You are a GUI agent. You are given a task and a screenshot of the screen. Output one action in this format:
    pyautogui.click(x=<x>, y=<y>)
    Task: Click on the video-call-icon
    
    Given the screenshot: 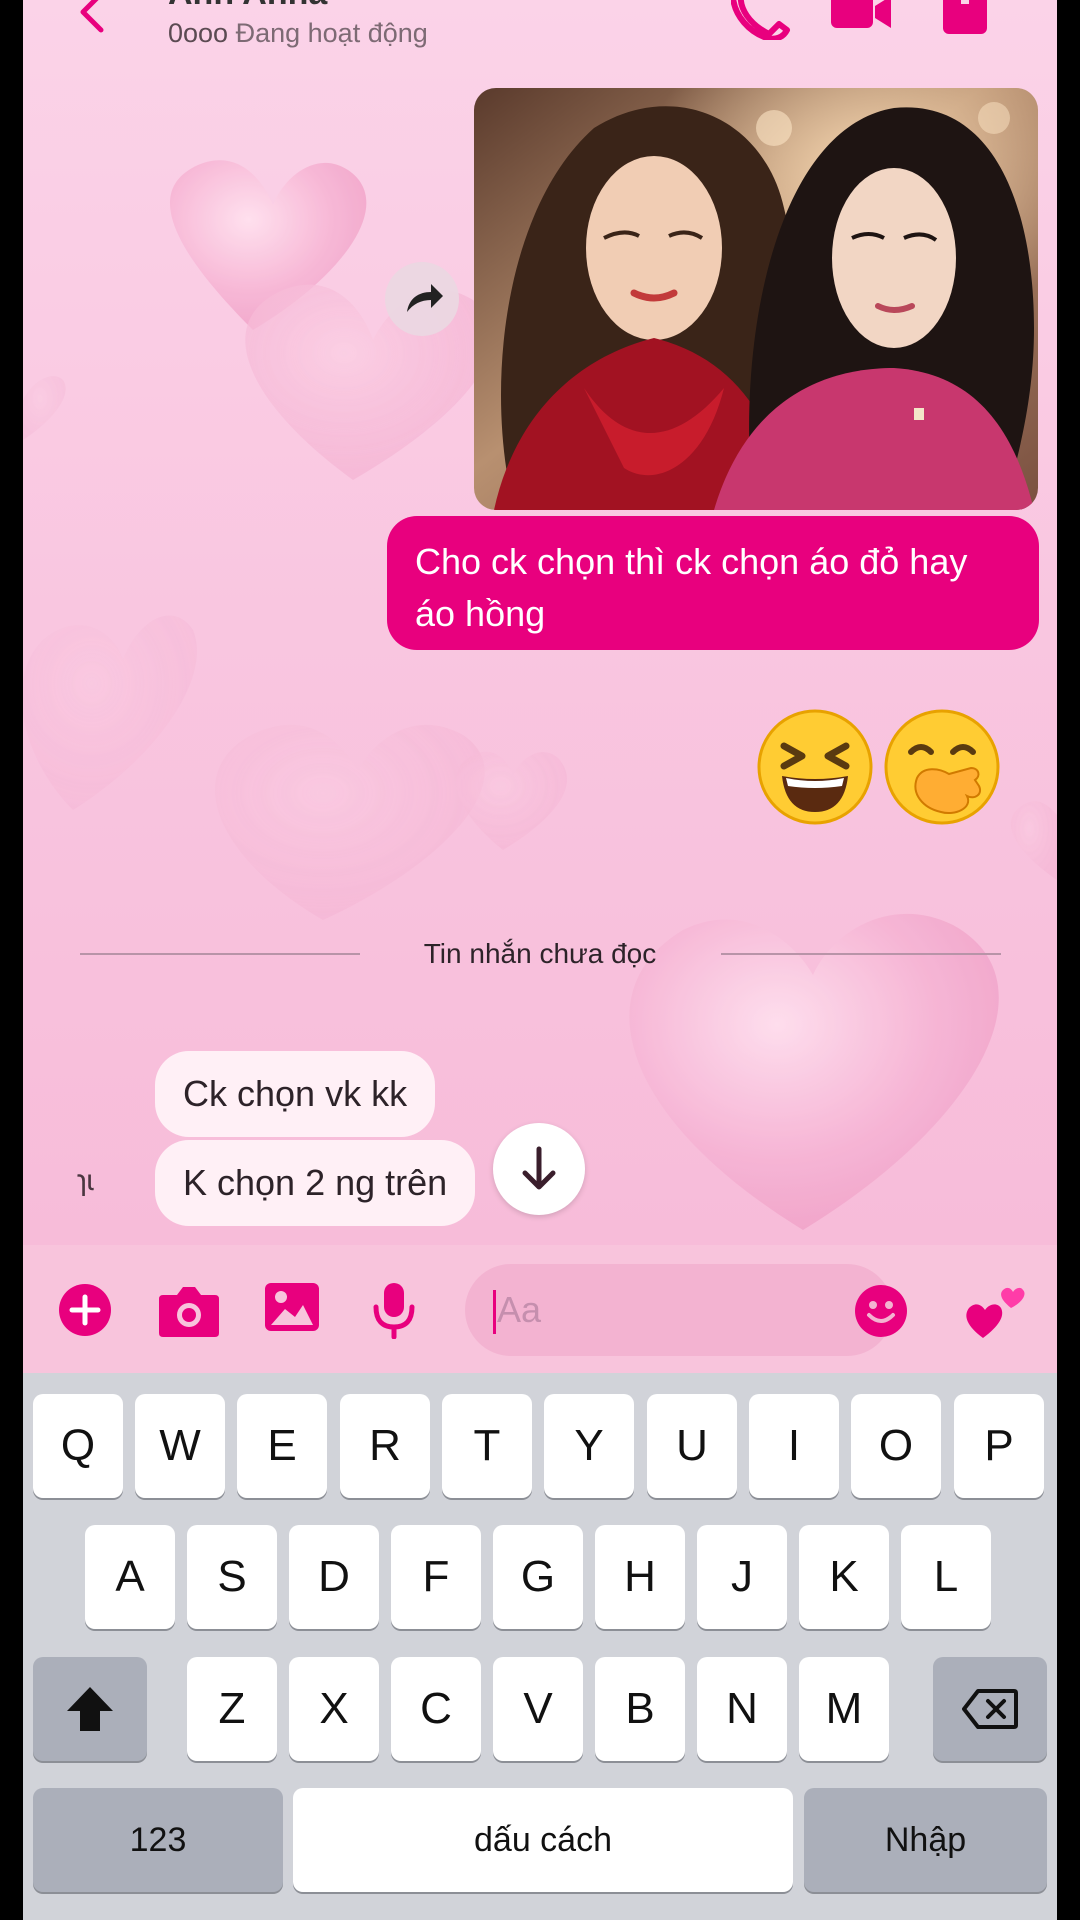 What is the action you would take?
    pyautogui.click(x=862, y=17)
    